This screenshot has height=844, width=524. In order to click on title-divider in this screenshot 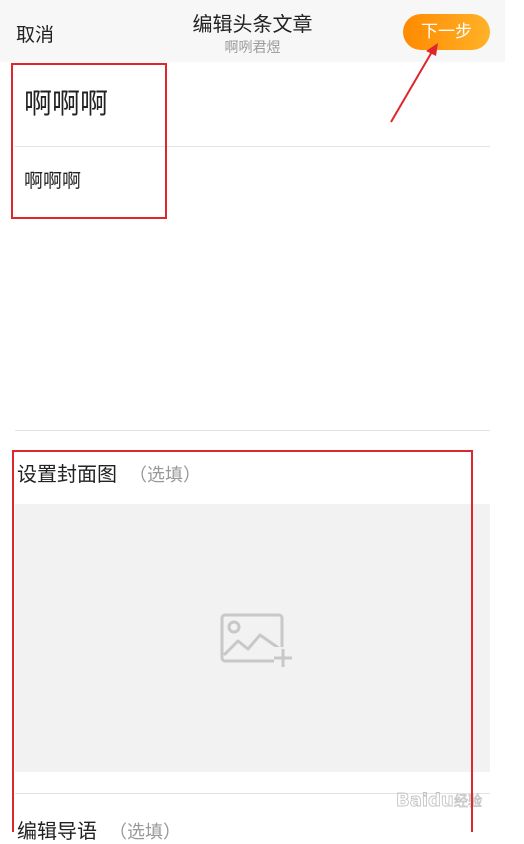, I will do `click(252, 146)`.